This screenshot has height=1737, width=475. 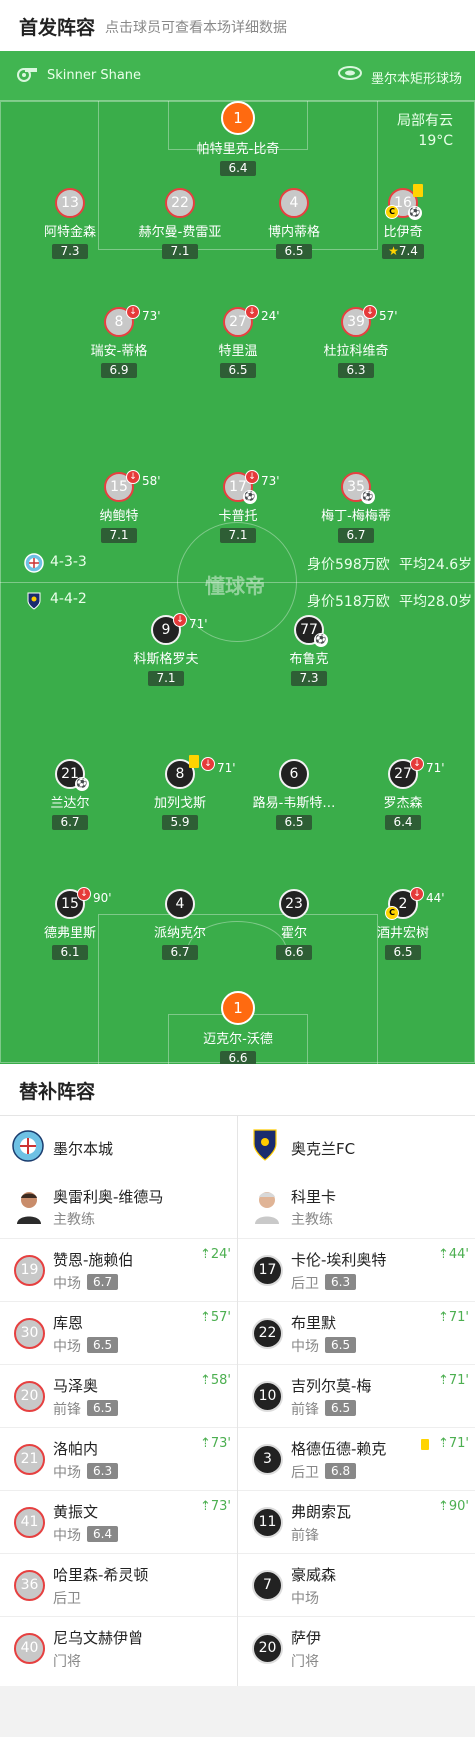 I want to click on player-home-def-3: 4 博内蒂格 6.5, so click(x=294, y=223).